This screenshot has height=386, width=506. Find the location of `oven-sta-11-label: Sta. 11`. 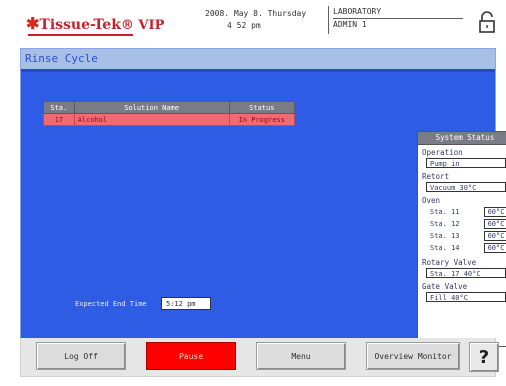

oven-sta-11-label: Sta. 11 is located at coordinates (445, 212).